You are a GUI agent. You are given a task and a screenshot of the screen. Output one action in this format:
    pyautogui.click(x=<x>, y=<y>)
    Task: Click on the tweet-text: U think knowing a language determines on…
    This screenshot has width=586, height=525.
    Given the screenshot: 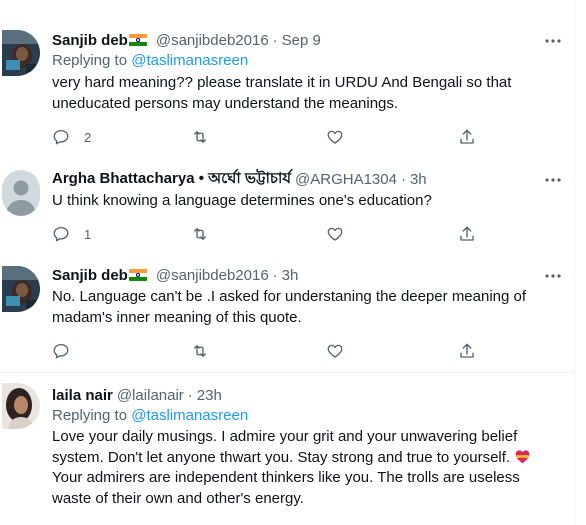 What is the action you would take?
    pyautogui.click(x=242, y=200)
    